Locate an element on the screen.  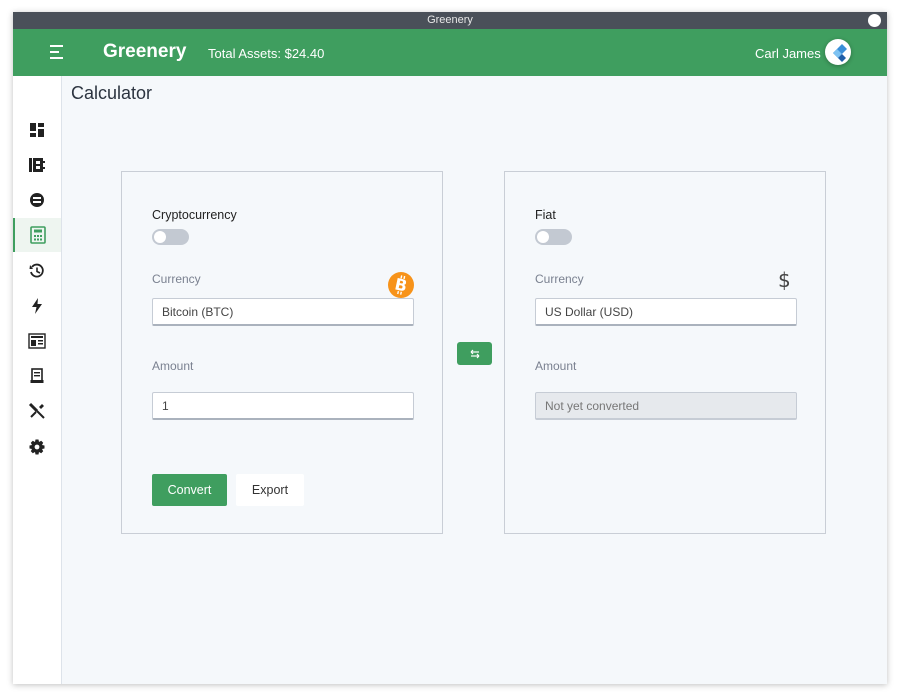
fiat-card-title: Fiat is located at coordinates (545, 215).